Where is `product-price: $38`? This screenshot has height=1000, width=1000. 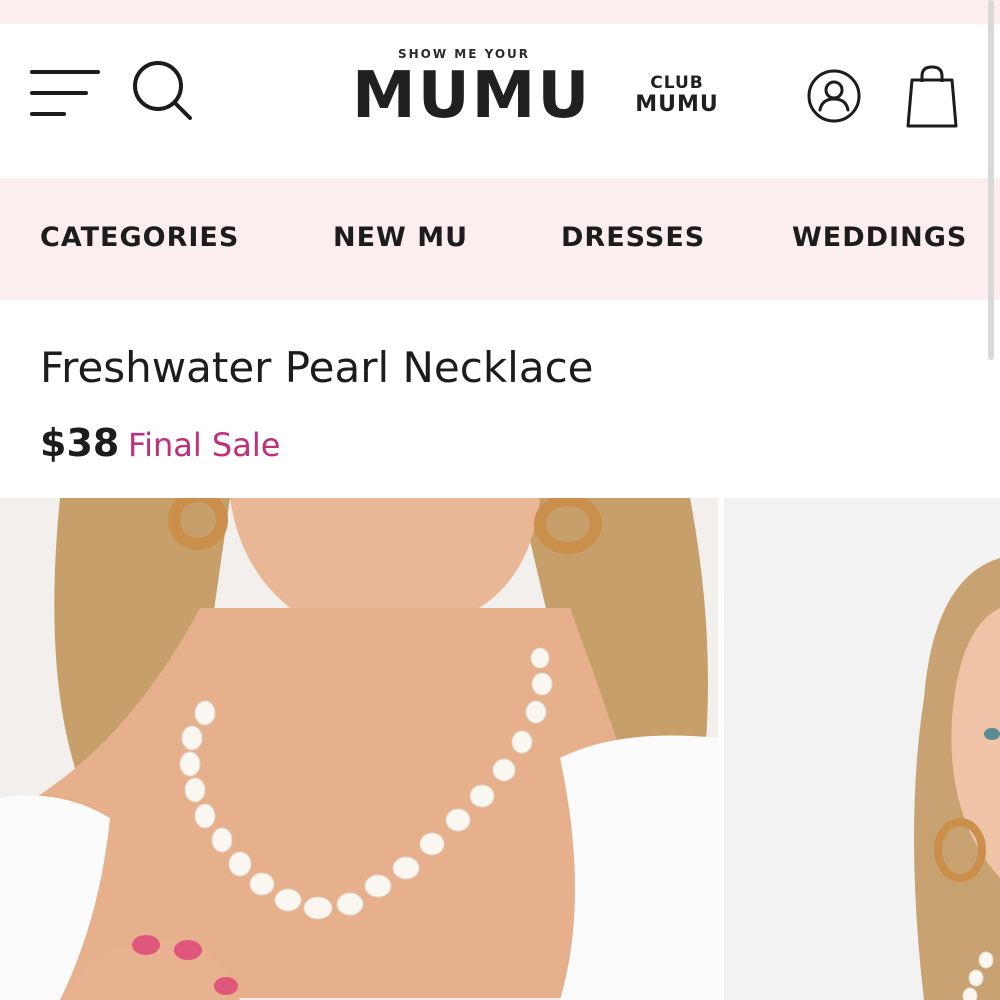 product-price: $38 is located at coordinates (80, 443).